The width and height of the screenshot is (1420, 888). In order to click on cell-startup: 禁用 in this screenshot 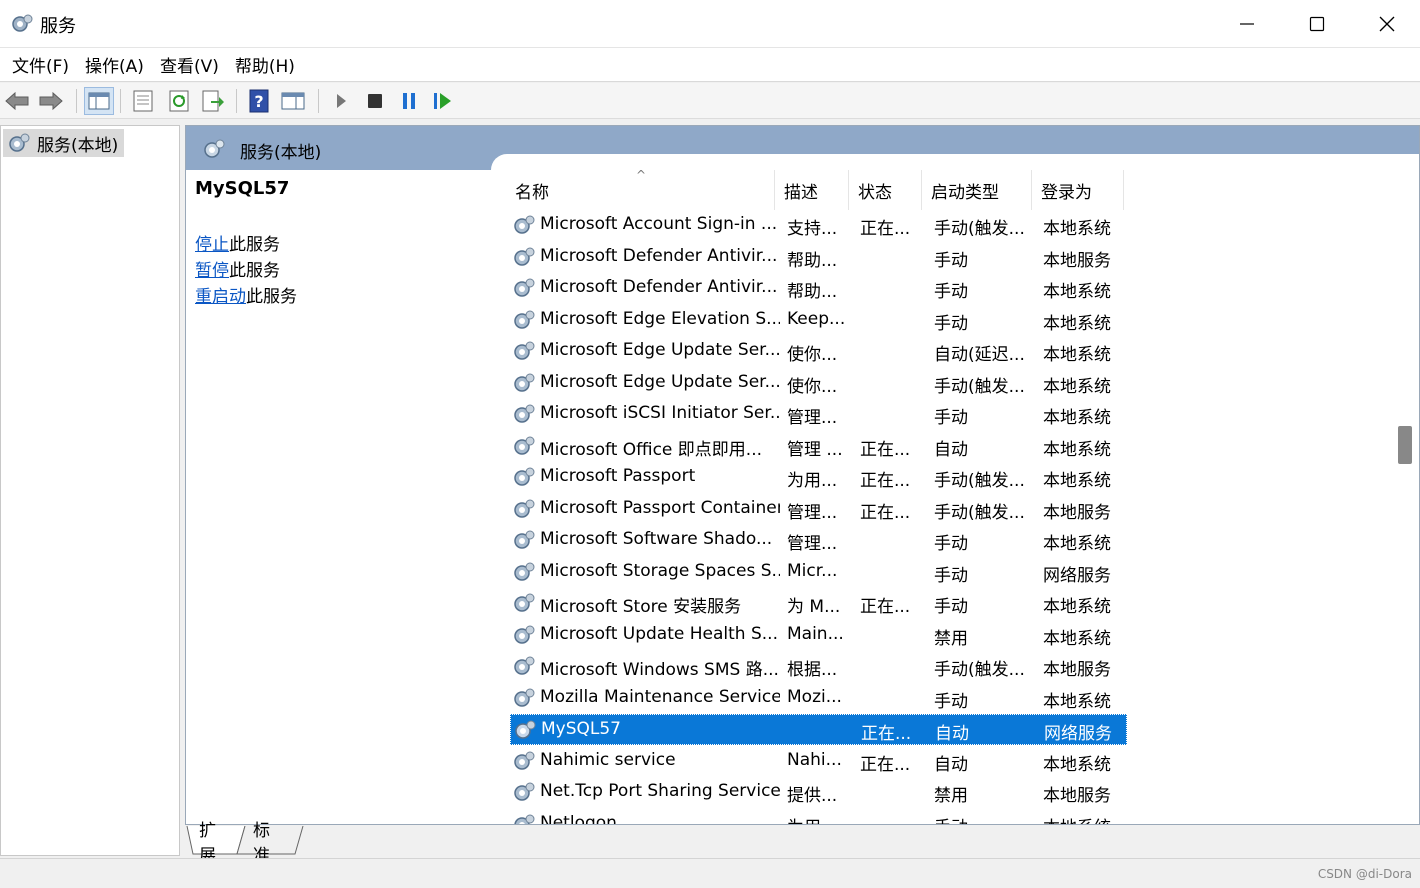, I will do `click(951, 796)`.